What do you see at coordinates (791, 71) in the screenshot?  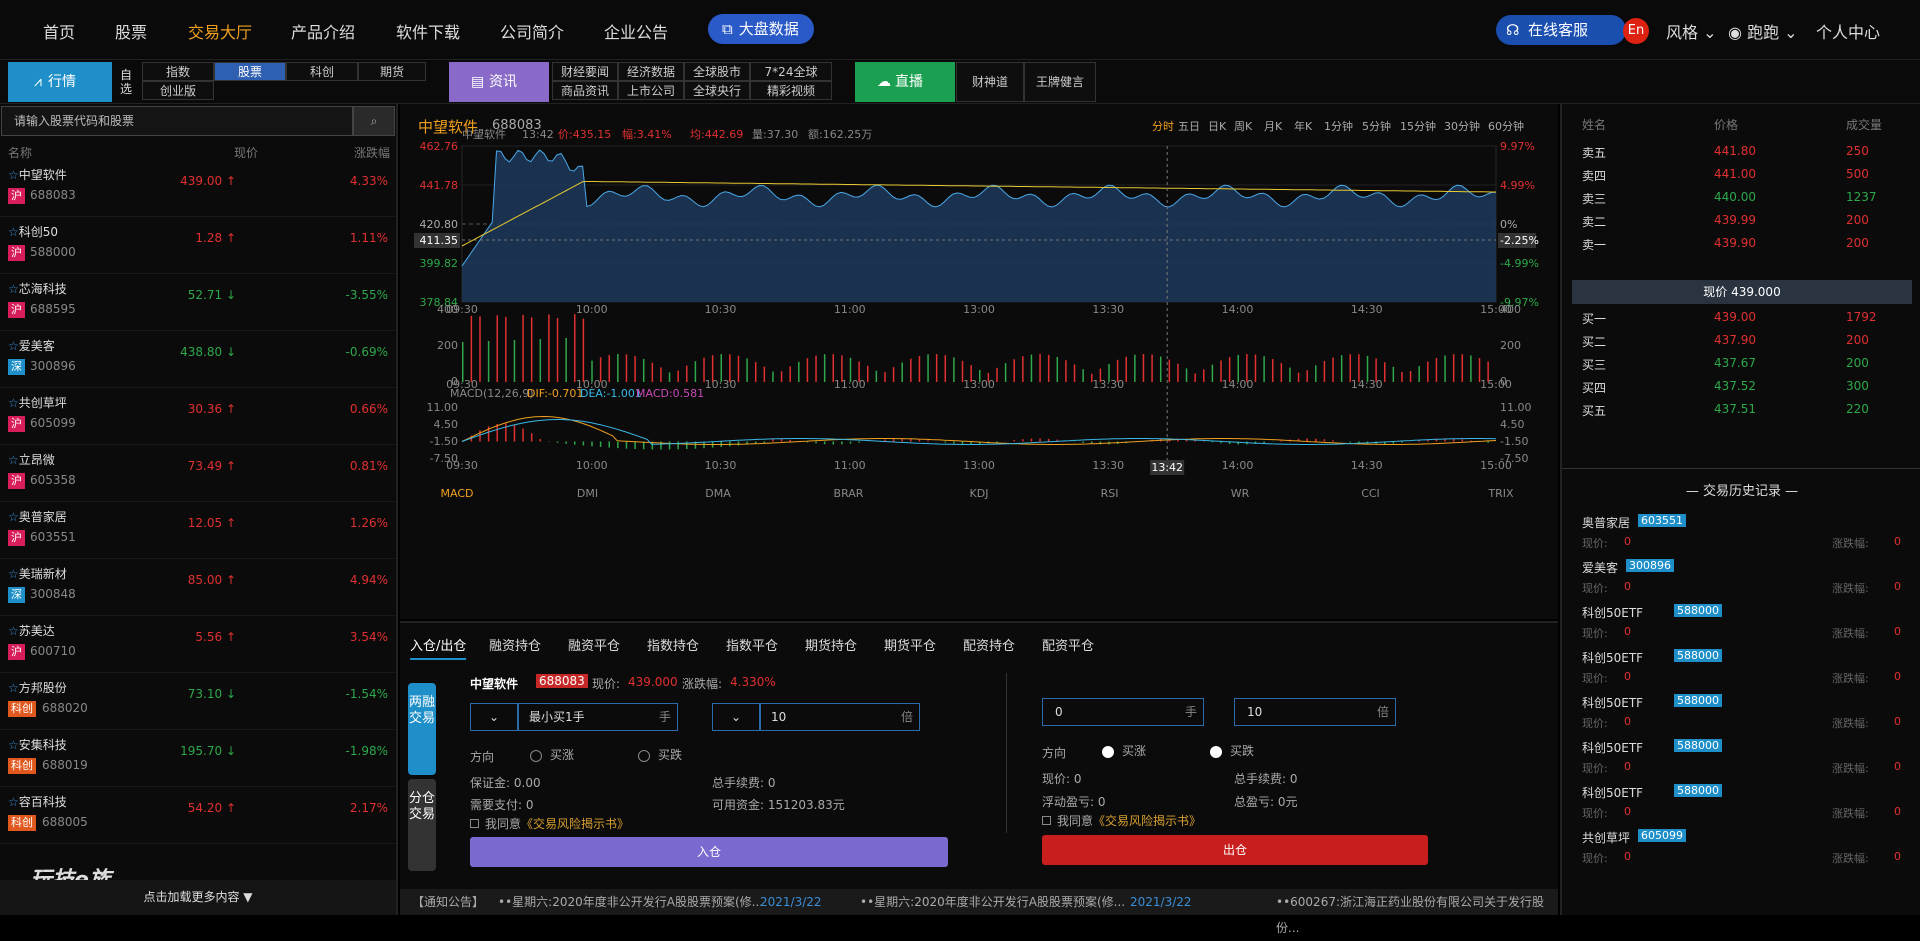 I see `news-247: 7*24全球` at bounding box center [791, 71].